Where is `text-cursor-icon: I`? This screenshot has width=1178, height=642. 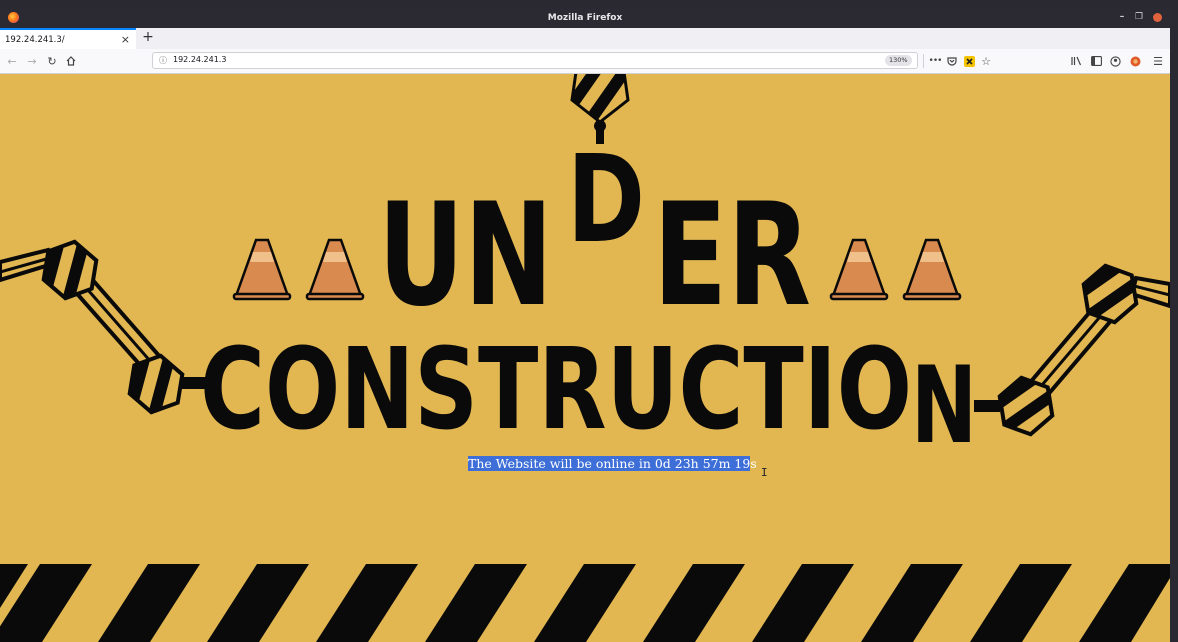 text-cursor-icon: I is located at coordinates (764, 472).